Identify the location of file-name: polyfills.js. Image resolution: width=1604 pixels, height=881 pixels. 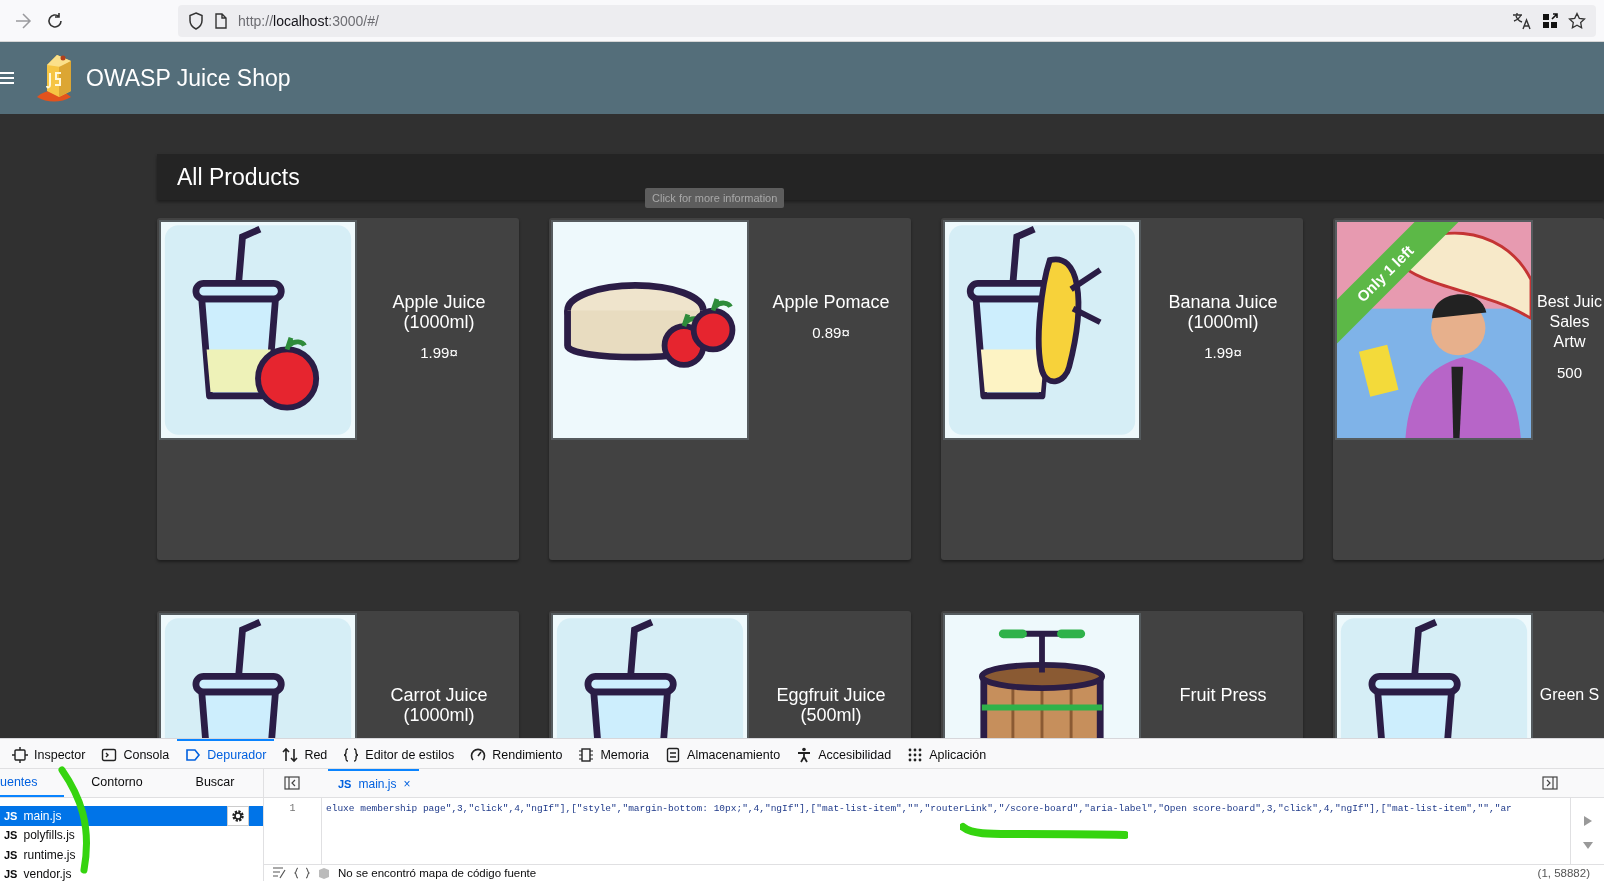
(49, 835).